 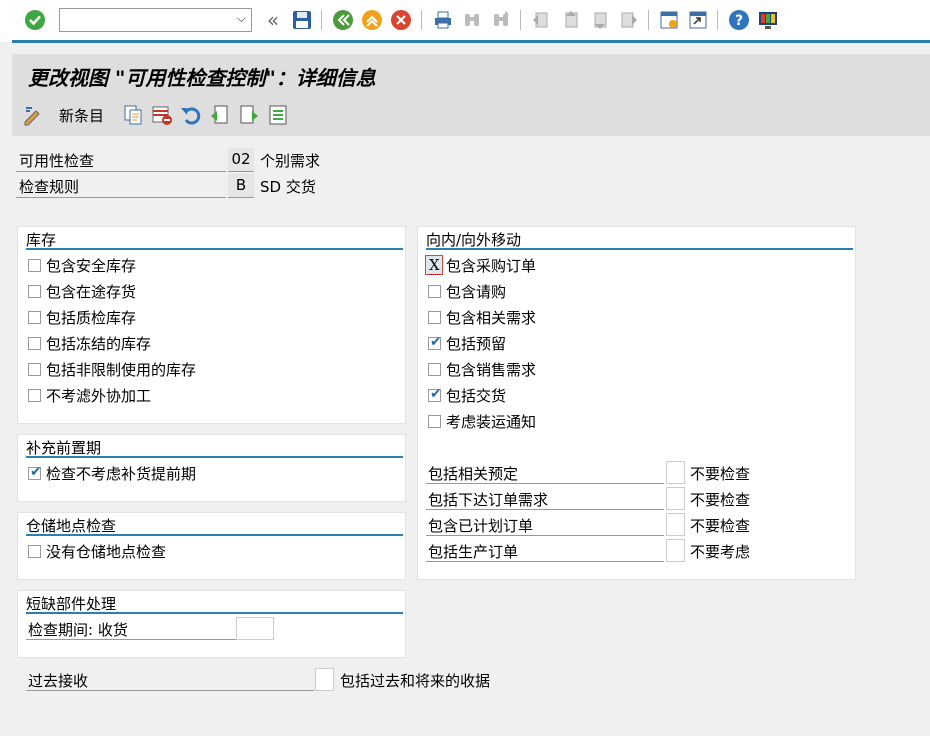 What do you see at coordinates (170, 690) in the screenshot?
I see `past-receipts-underline` at bounding box center [170, 690].